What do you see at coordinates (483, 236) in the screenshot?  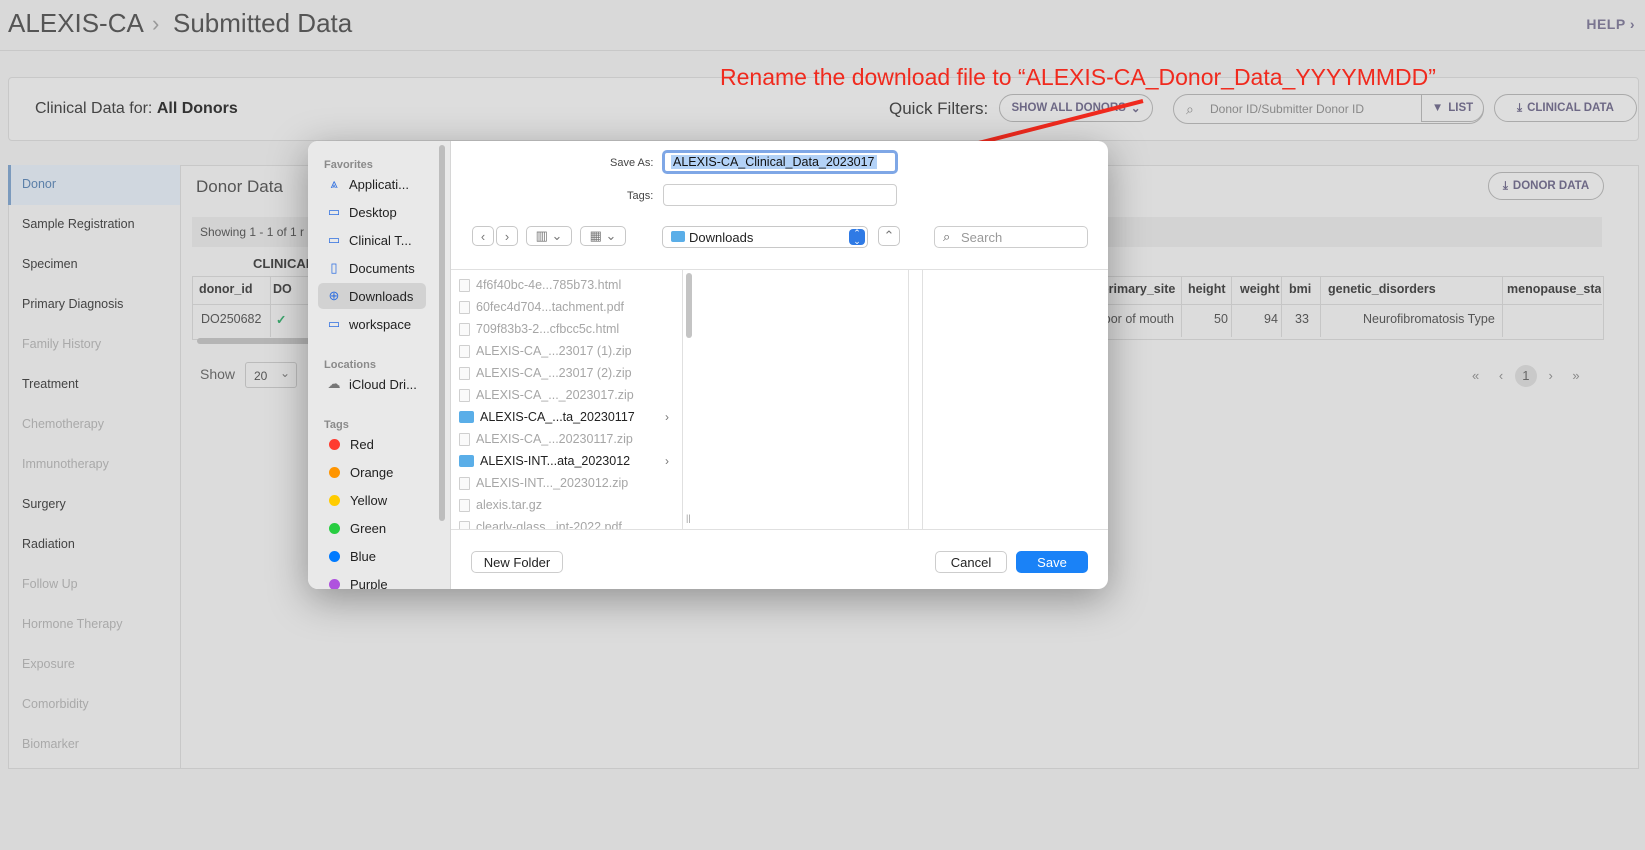 I see `back-button: ‹` at bounding box center [483, 236].